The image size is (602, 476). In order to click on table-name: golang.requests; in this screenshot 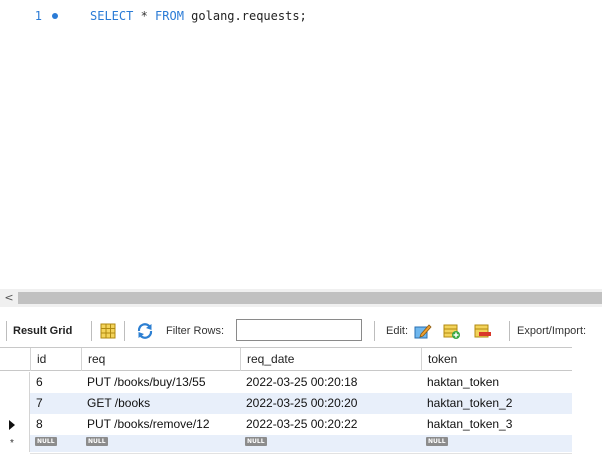, I will do `click(245, 16)`.